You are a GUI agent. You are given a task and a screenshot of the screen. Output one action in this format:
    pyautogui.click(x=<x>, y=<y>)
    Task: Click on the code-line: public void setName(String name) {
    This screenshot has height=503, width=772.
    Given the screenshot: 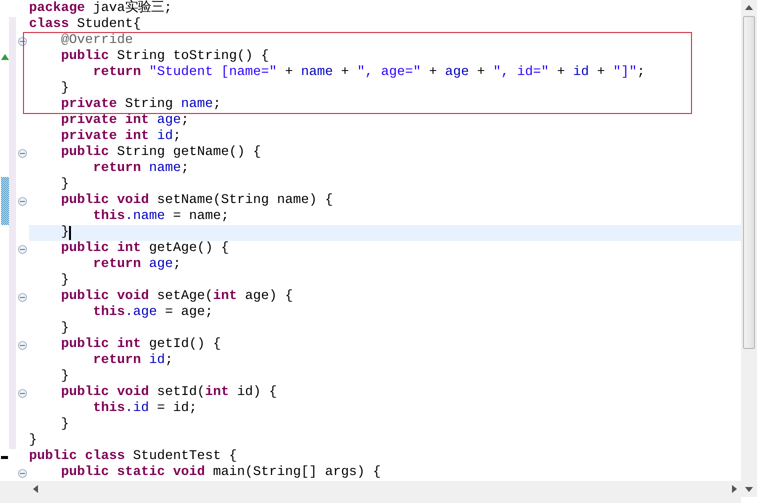 What is the action you would take?
    pyautogui.click(x=197, y=201)
    